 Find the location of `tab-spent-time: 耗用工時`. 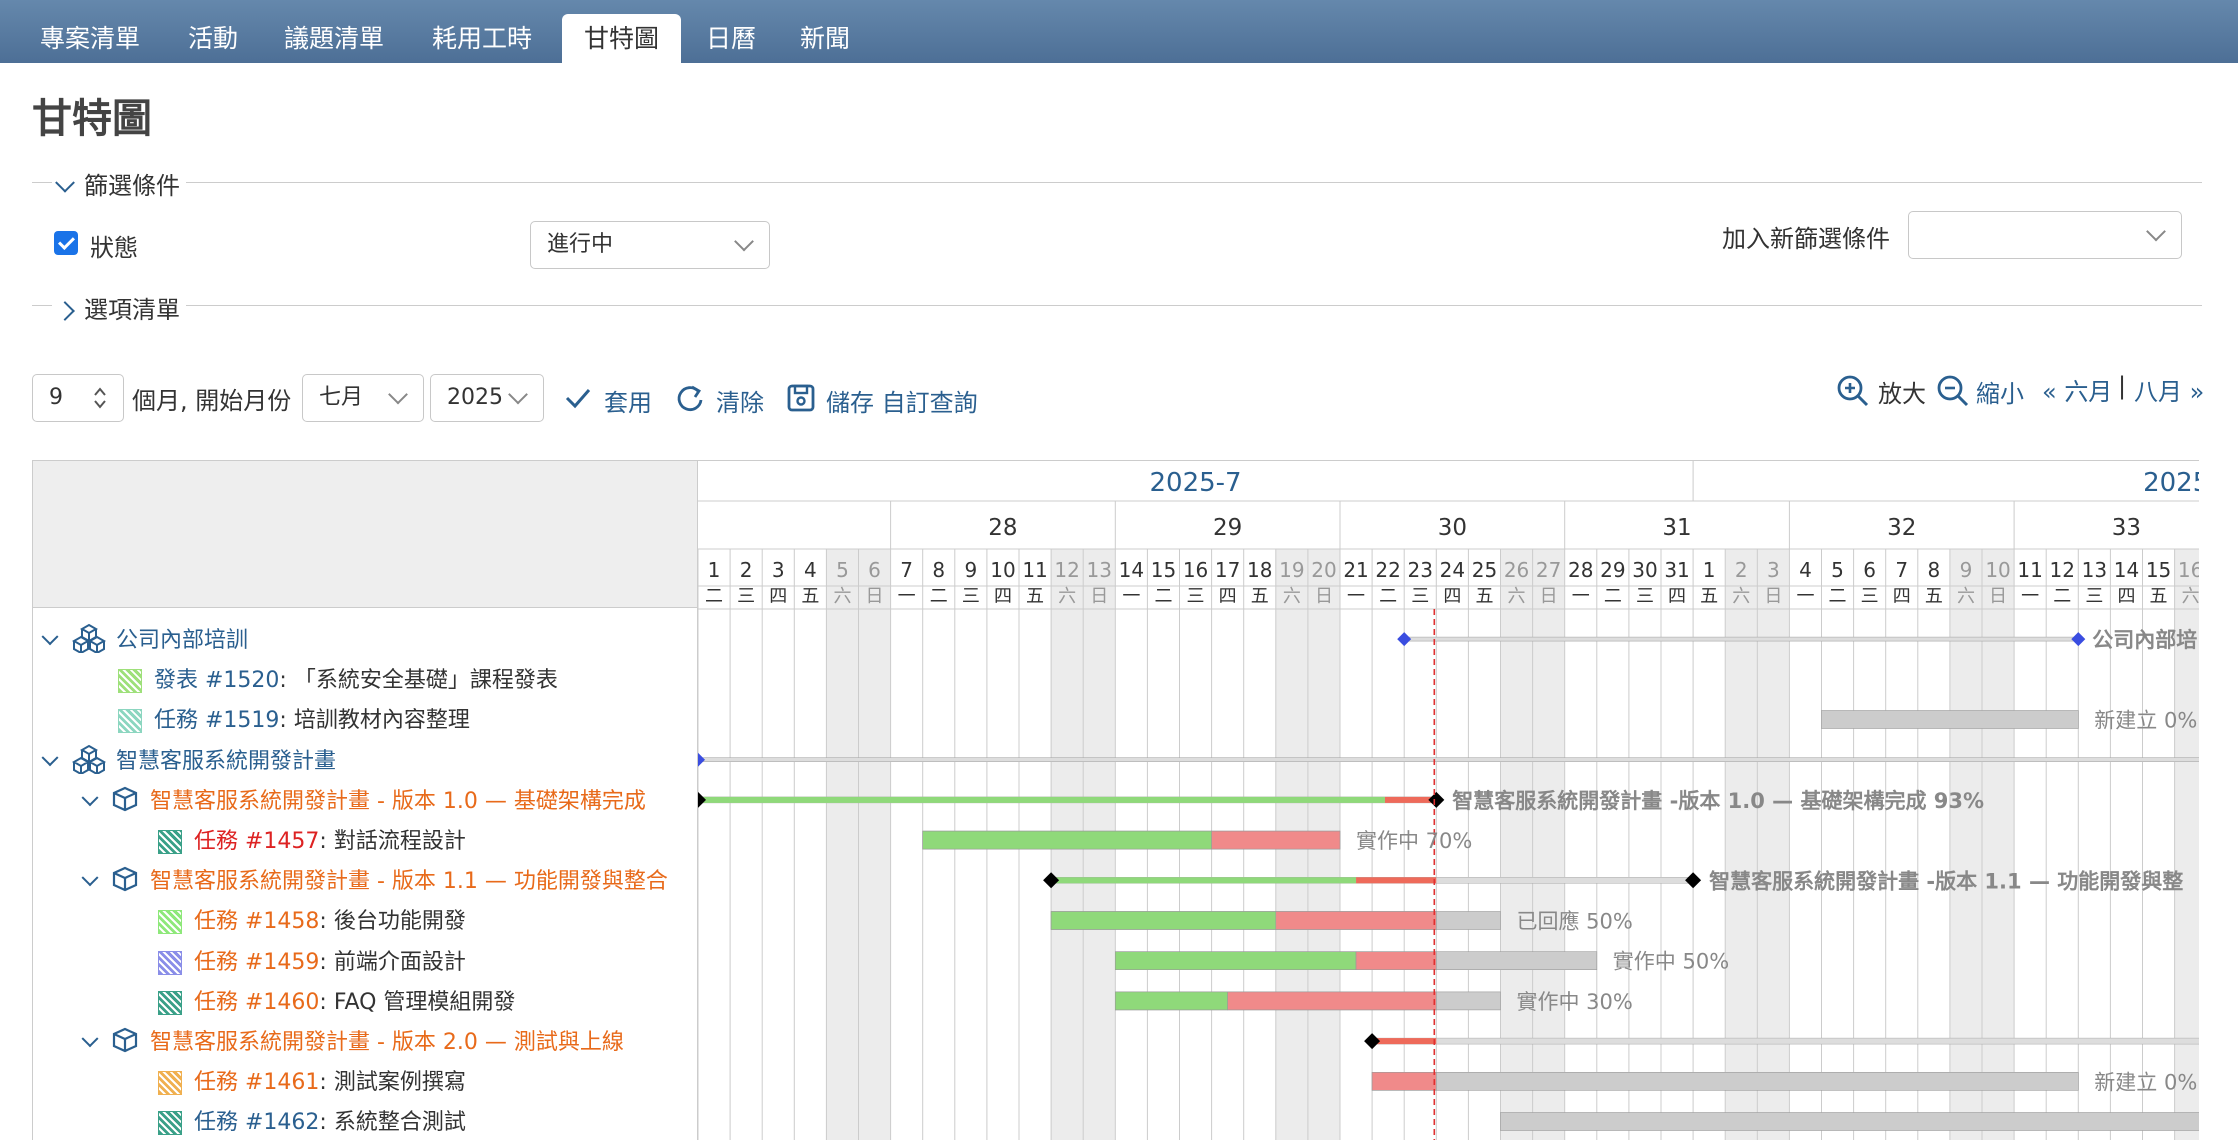

tab-spent-time: 耗用工時 is located at coordinates (482, 38).